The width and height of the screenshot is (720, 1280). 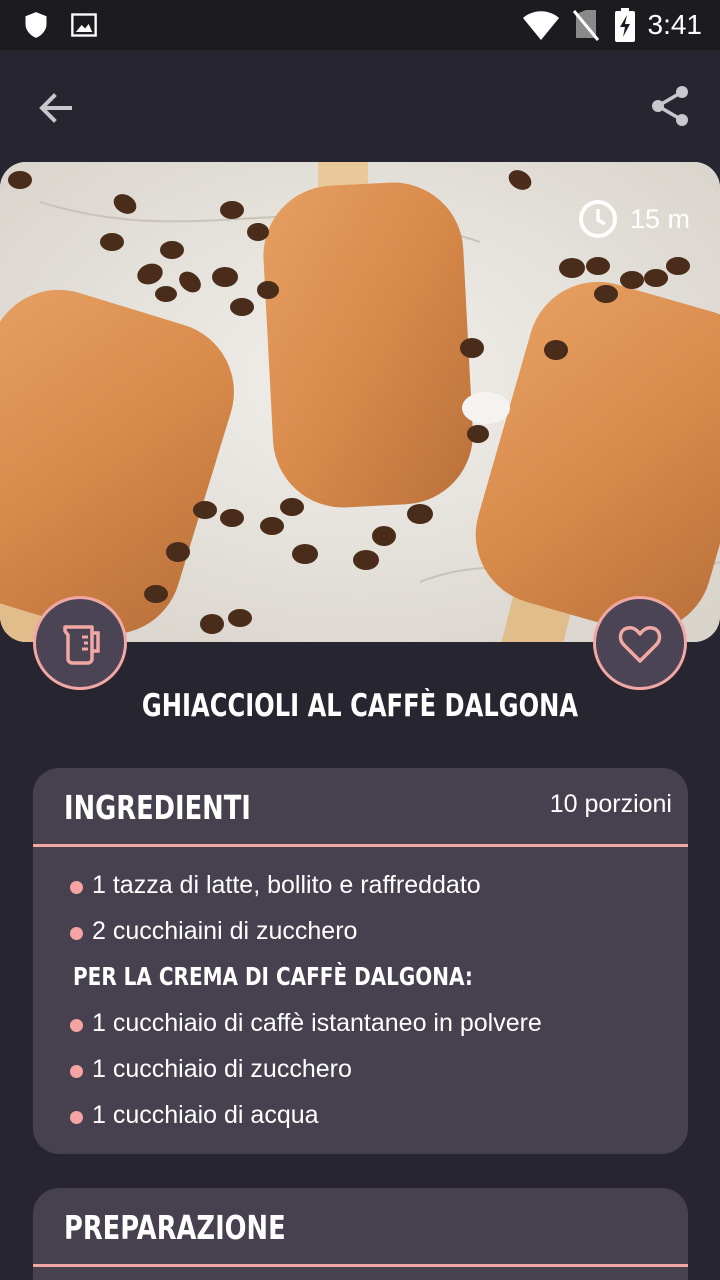 I want to click on list-item: 1 tazza di latte, bollito e raffreddato, so click(x=360, y=889).